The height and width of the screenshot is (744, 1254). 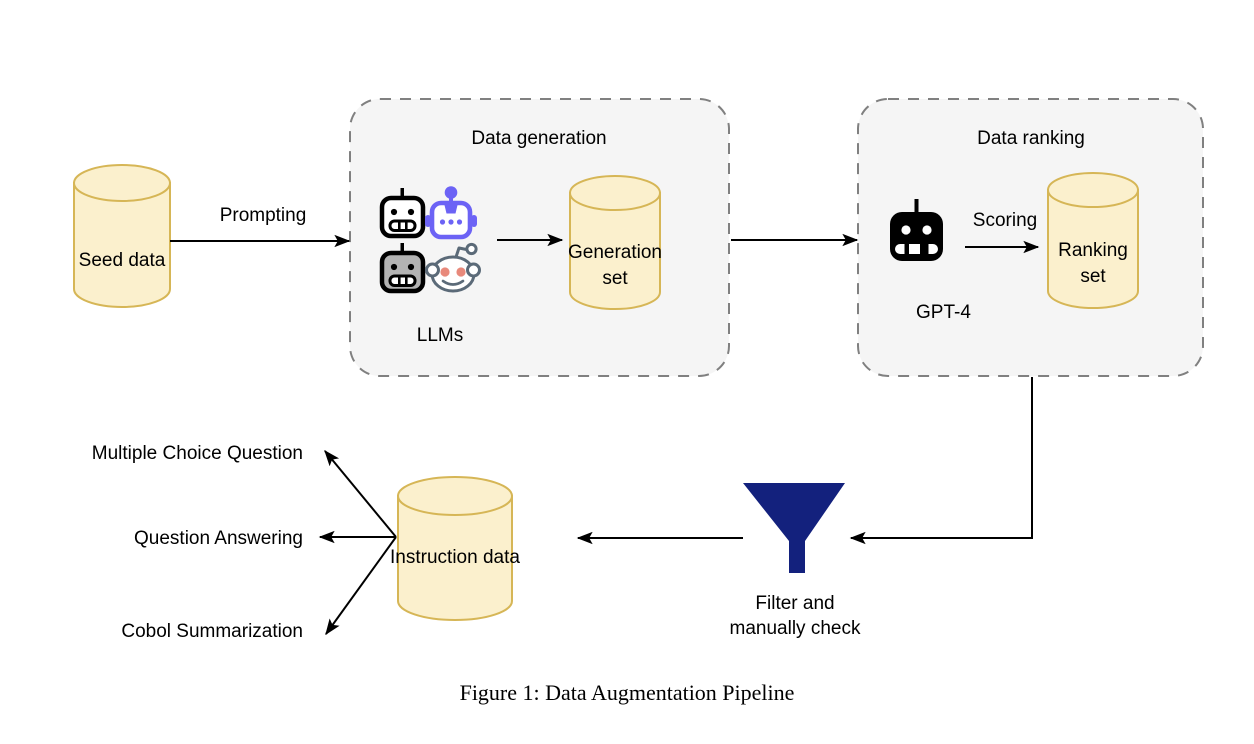 I want to click on cylinder-instruction-data: Instruction data, so click(x=455, y=548).